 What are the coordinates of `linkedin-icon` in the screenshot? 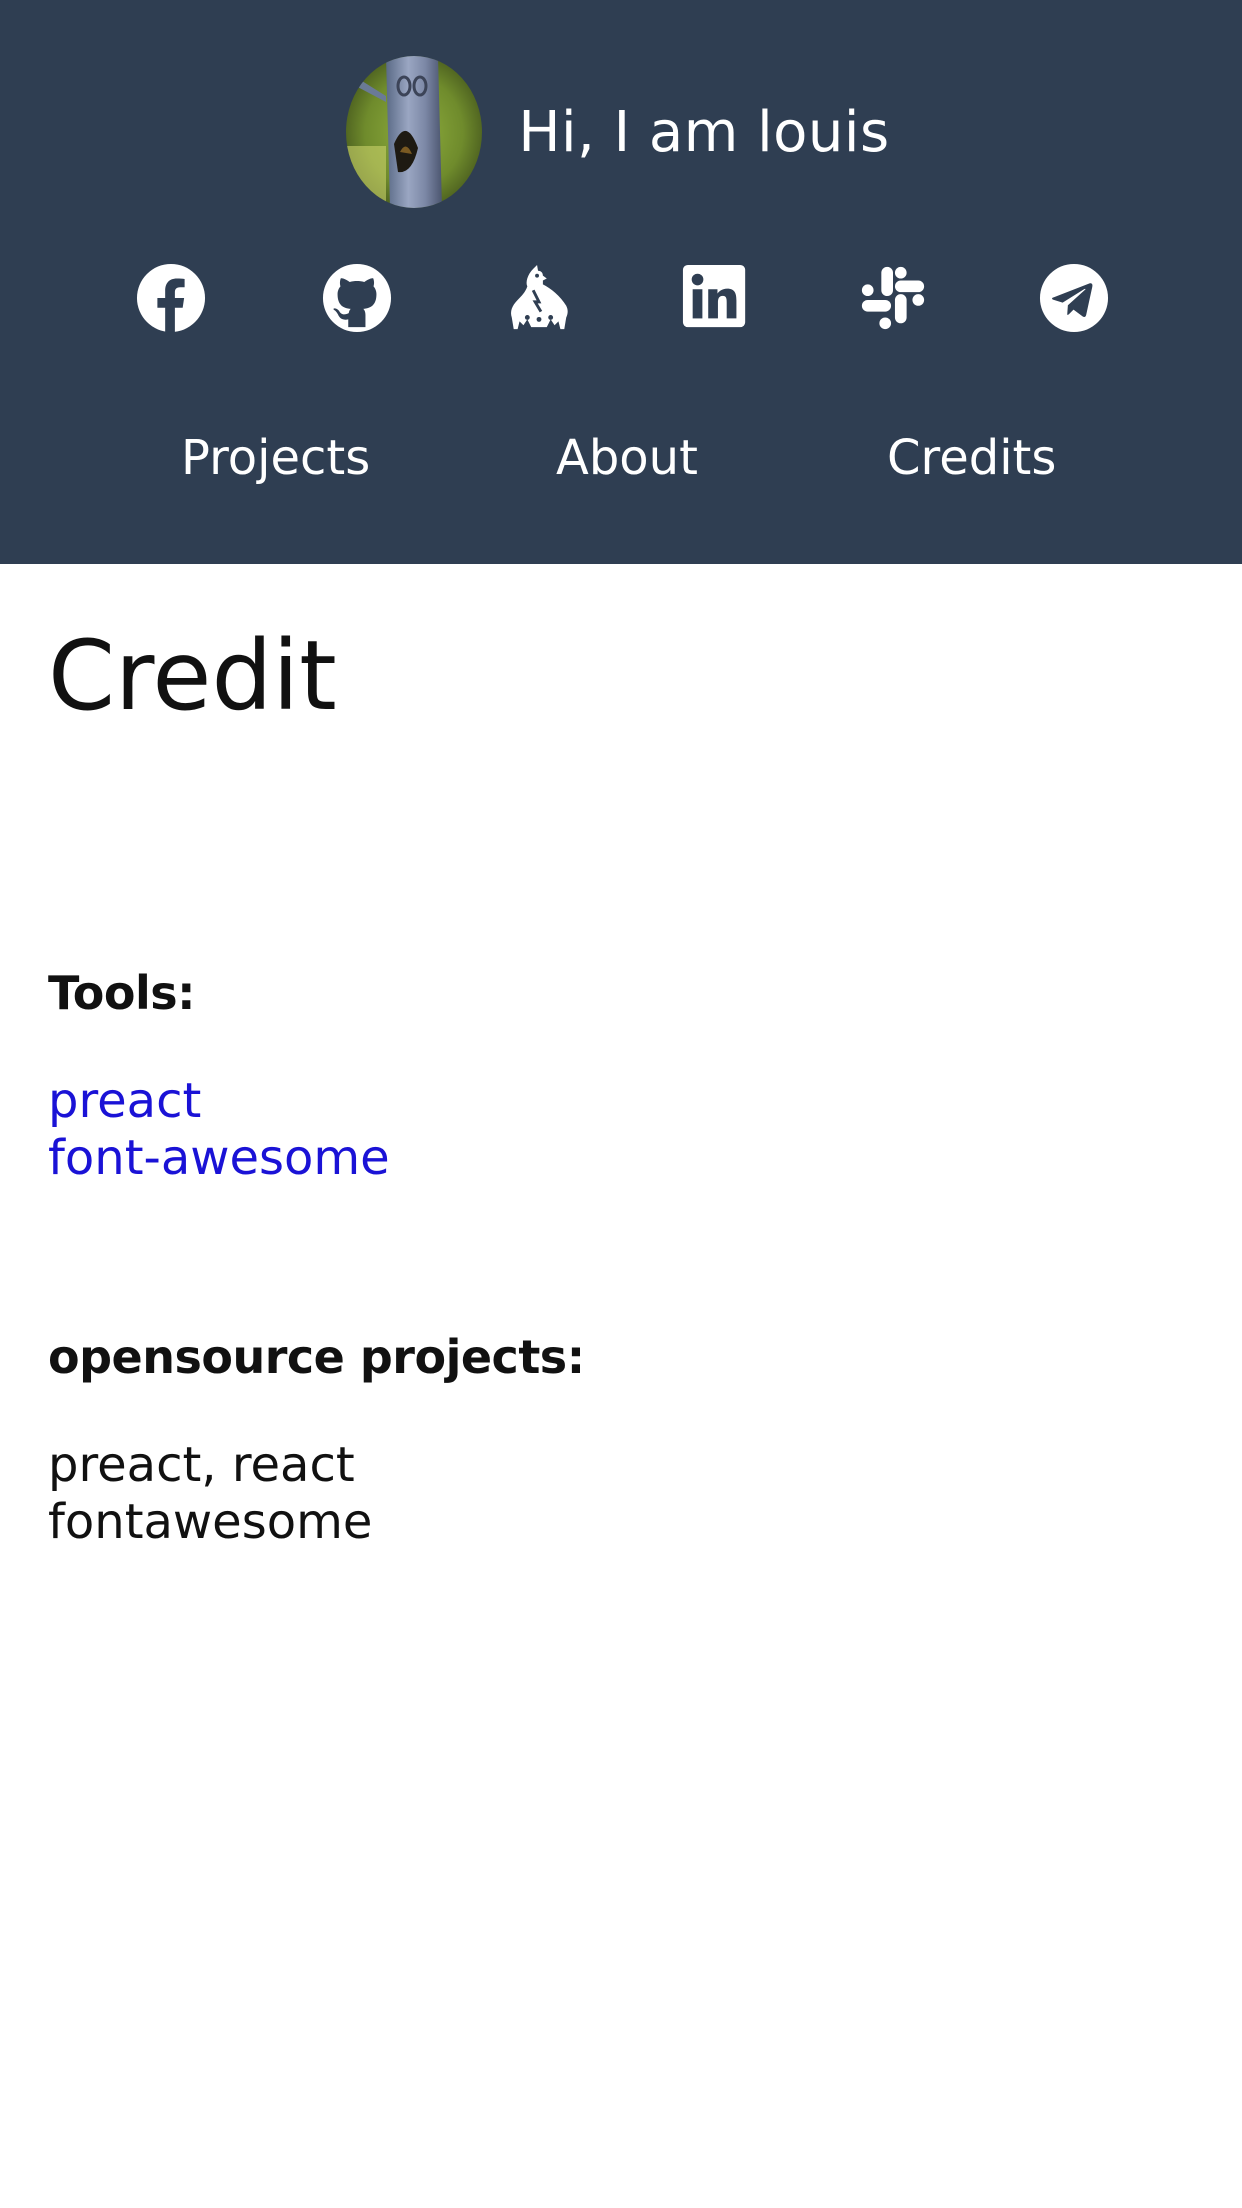 It's located at (716, 298).